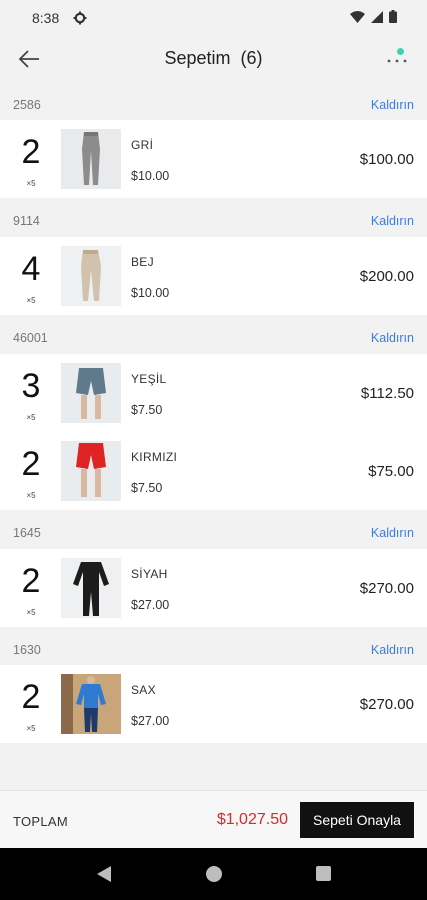 This screenshot has height=900, width=427. What do you see at coordinates (213, 649) in the screenshot?
I see `group-header: 1630 Kaldırın` at bounding box center [213, 649].